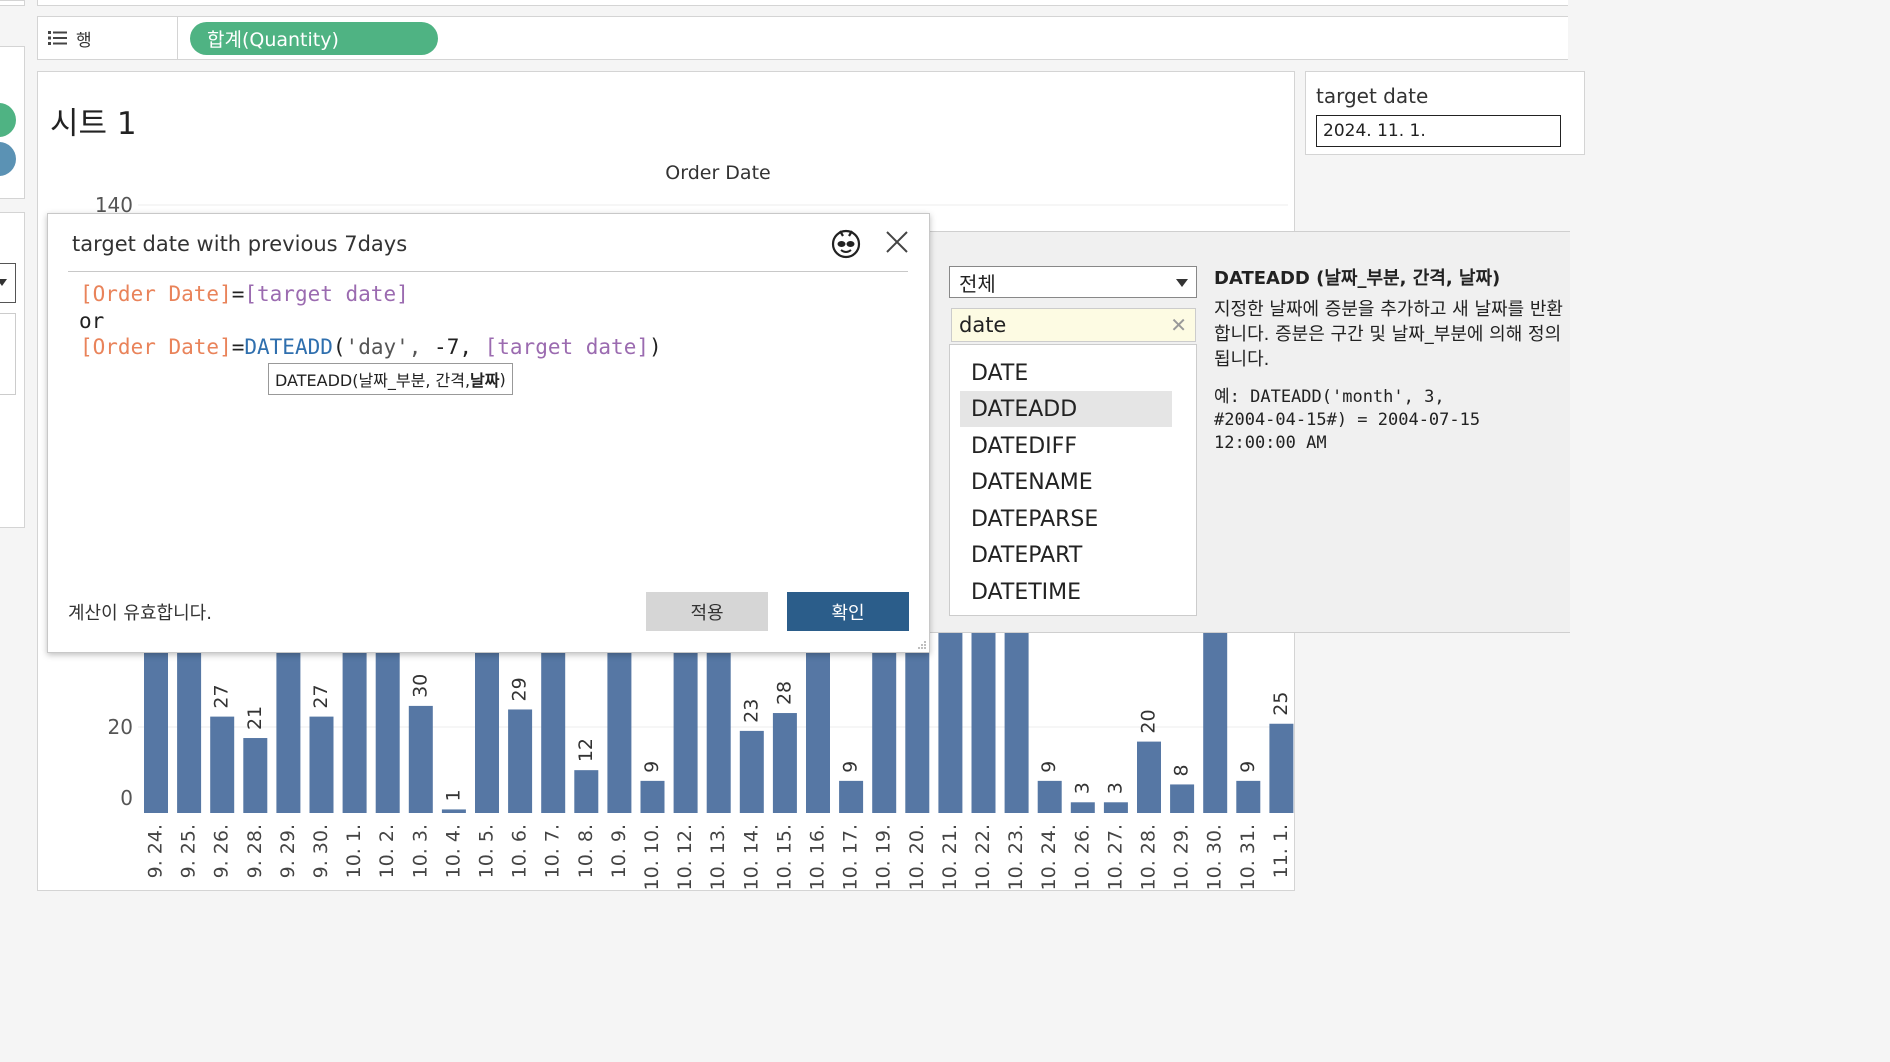  I want to click on x-tick-label: 9. 25., so click(189, 851).